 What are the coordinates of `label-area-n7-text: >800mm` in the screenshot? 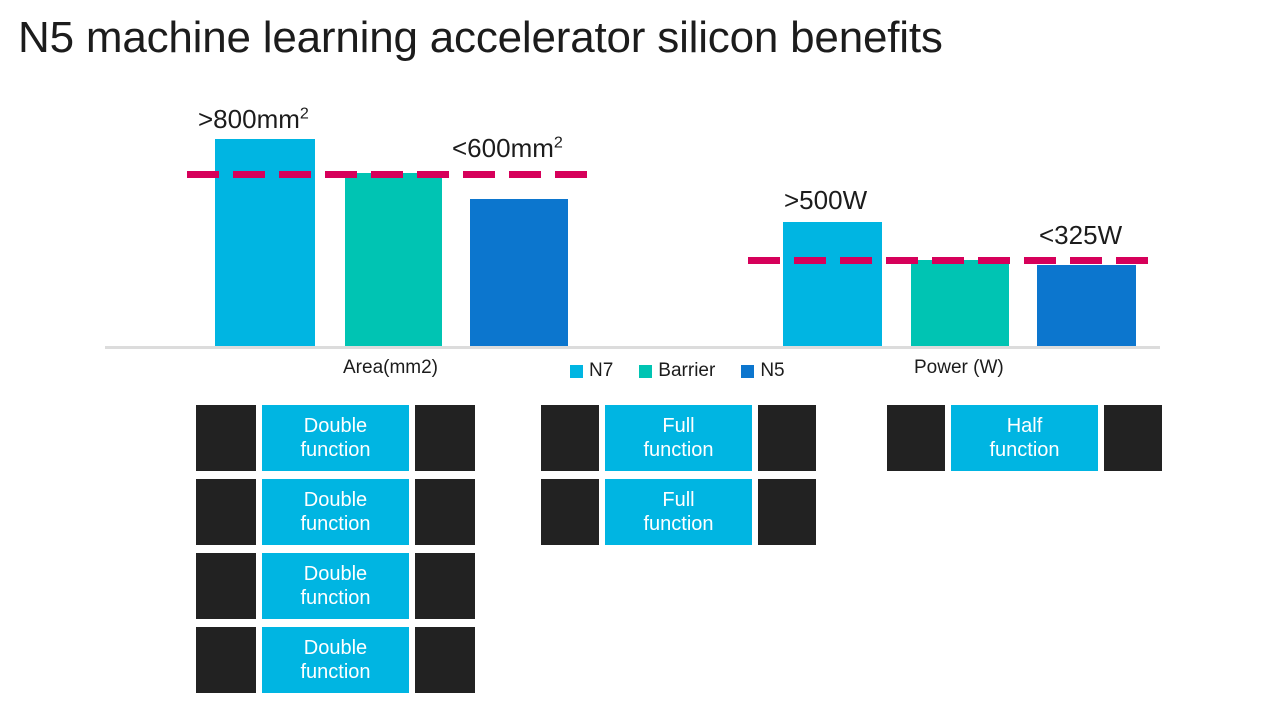 It's located at (249, 119).